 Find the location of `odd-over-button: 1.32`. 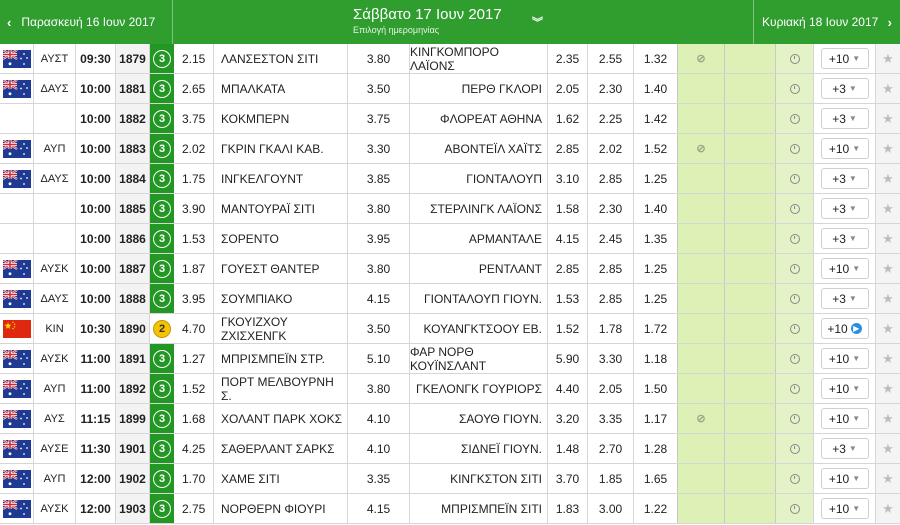

odd-over-button: 1.32 is located at coordinates (655, 58).